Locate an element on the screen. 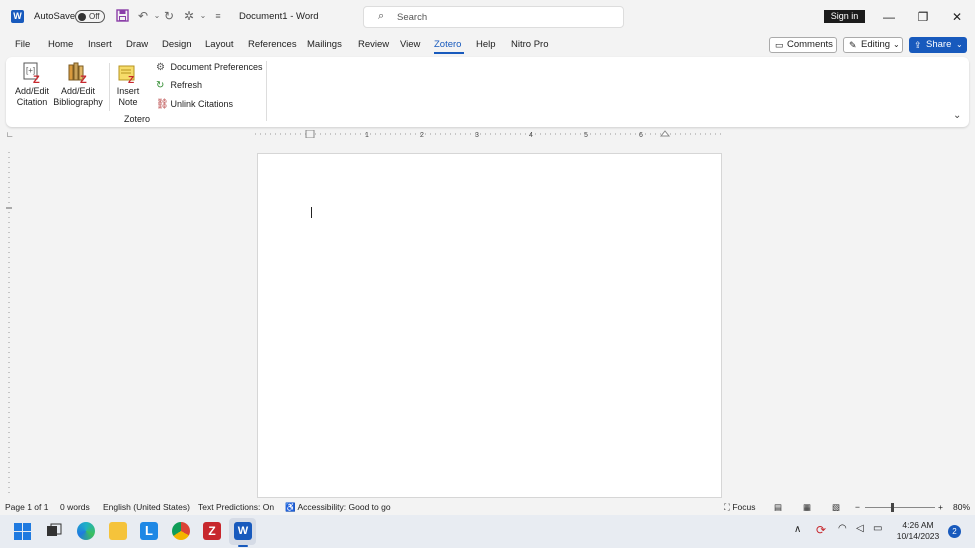  refresh-button: ↻ Refresh is located at coordinates (179, 85).